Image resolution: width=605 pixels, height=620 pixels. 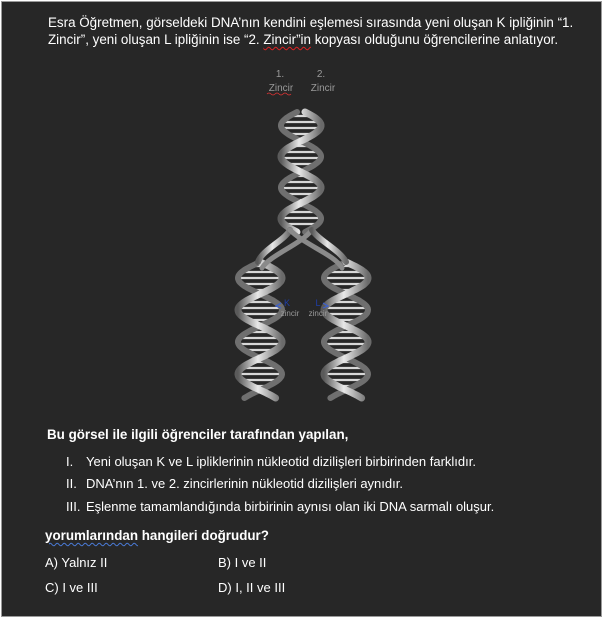 What do you see at coordinates (318, 313) in the screenshot?
I see `strand-l-label: zincir` at bounding box center [318, 313].